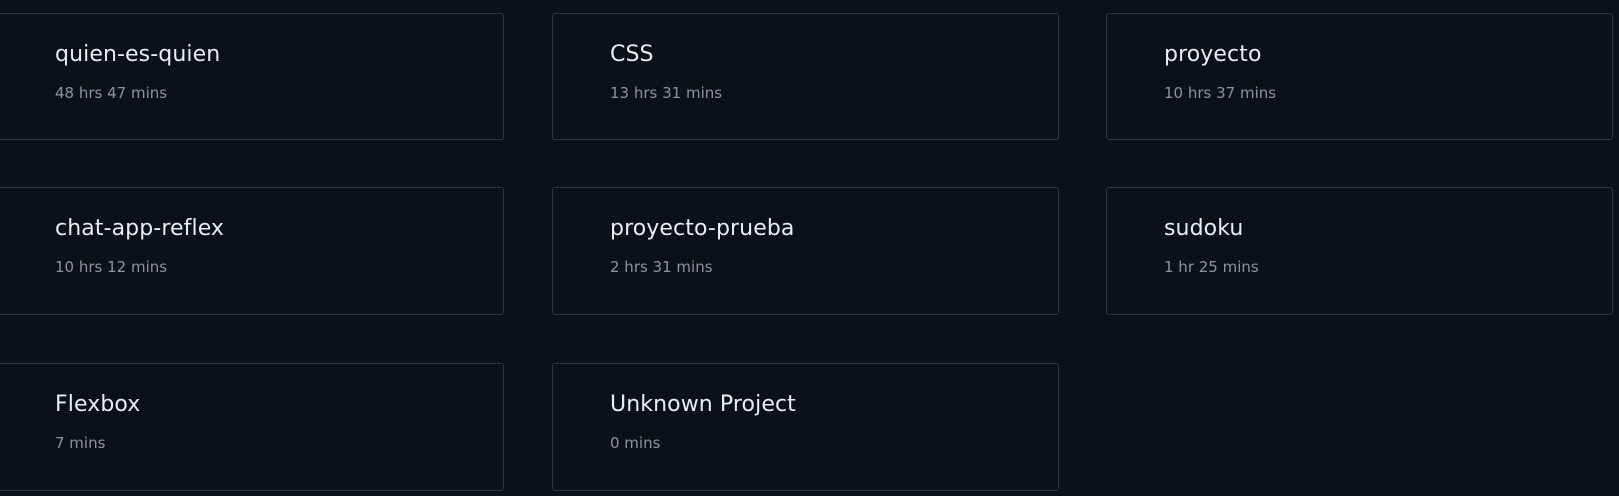  I want to click on project-card: proyecto-prueba 2 hrs 31 mins, so click(805, 251).